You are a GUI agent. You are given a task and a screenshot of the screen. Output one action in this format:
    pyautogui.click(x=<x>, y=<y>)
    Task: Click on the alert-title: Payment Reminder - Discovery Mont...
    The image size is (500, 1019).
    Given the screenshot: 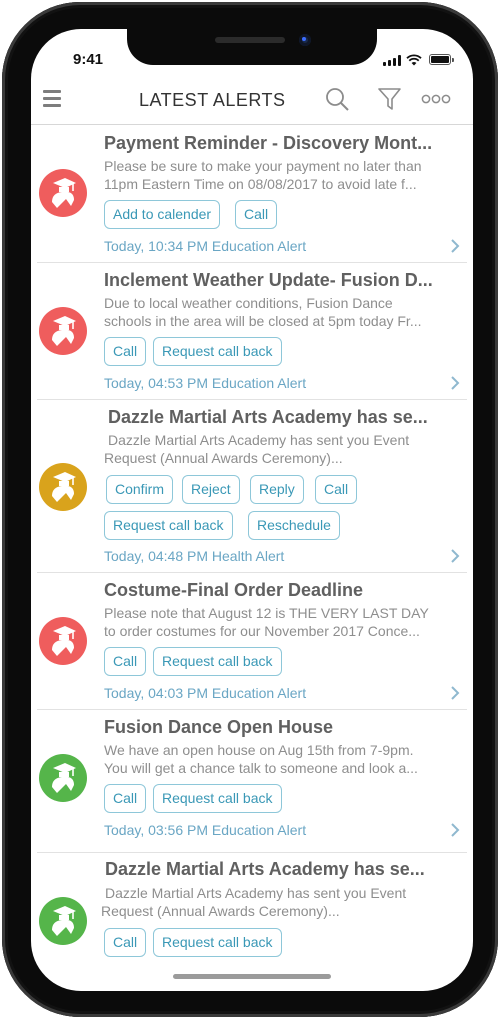 What is the action you would take?
    pyautogui.click(x=268, y=143)
    